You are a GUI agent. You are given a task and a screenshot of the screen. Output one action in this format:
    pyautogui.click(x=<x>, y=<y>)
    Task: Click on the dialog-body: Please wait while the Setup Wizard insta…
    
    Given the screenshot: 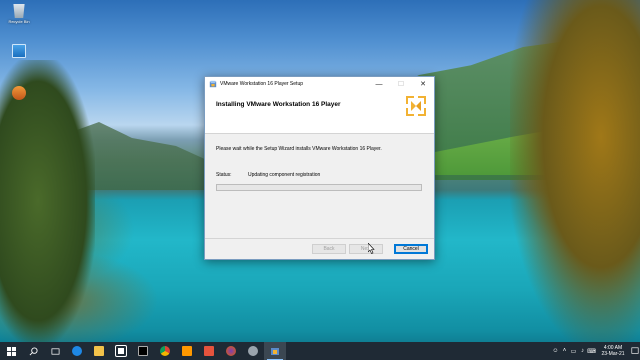 What is the action you would take?
    pyautogui.click(x=319, y=187)
    